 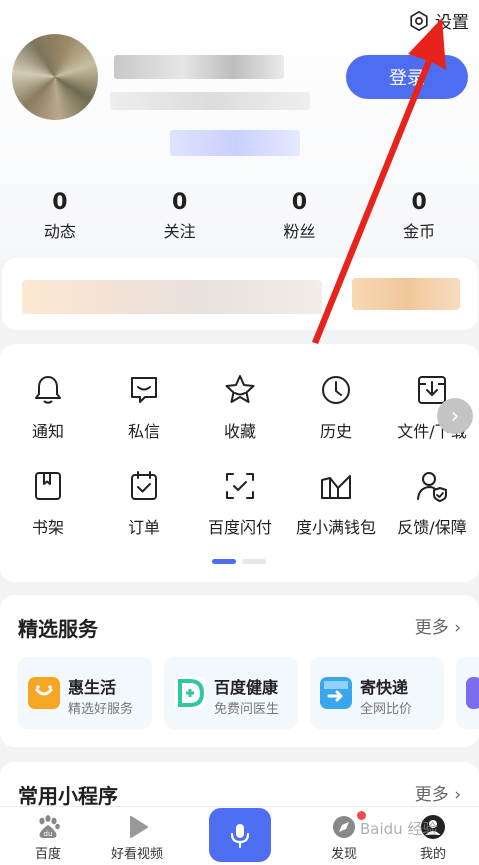 I want to click on card-subtitle: 免费问医生, so click(x=247, y=709).